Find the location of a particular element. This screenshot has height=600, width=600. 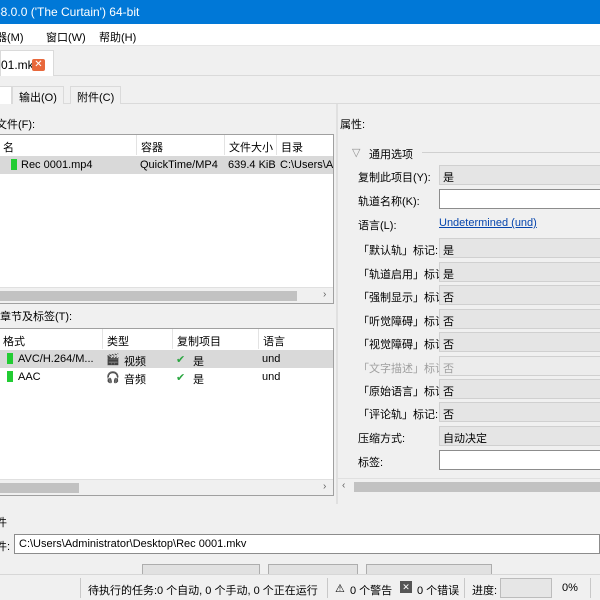

file-name: Rec 0001.mp4 is located at coordinates (57, 165).